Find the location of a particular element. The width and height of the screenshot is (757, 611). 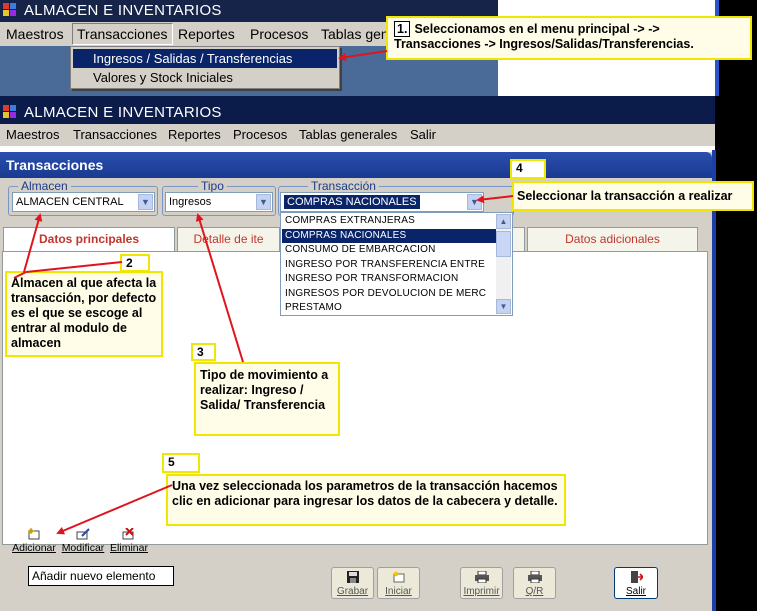

transaccion-select: COMPRAS NACIONALES ▼ is located at coordinates (382, 202).